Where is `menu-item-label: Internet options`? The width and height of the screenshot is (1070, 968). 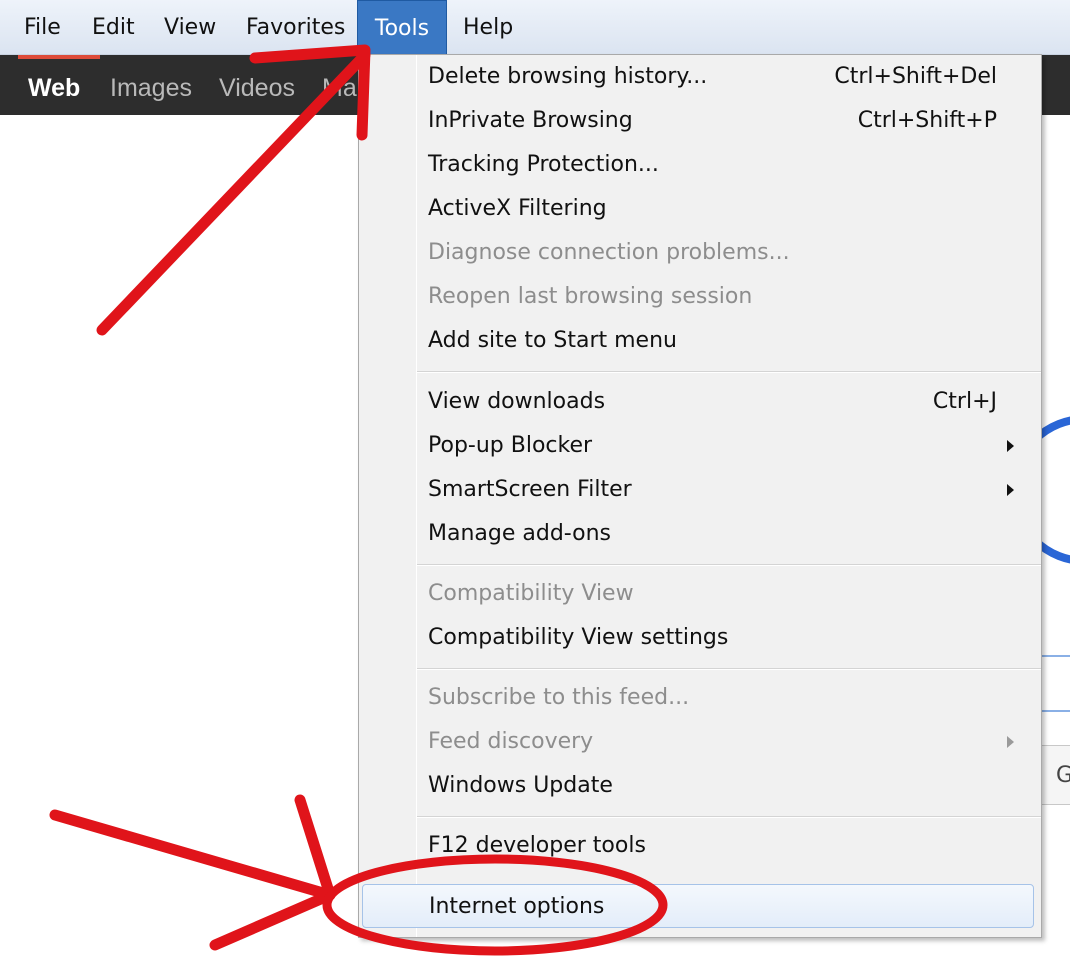 menu-item-label: Internet options is located at coordinates (517, 906).